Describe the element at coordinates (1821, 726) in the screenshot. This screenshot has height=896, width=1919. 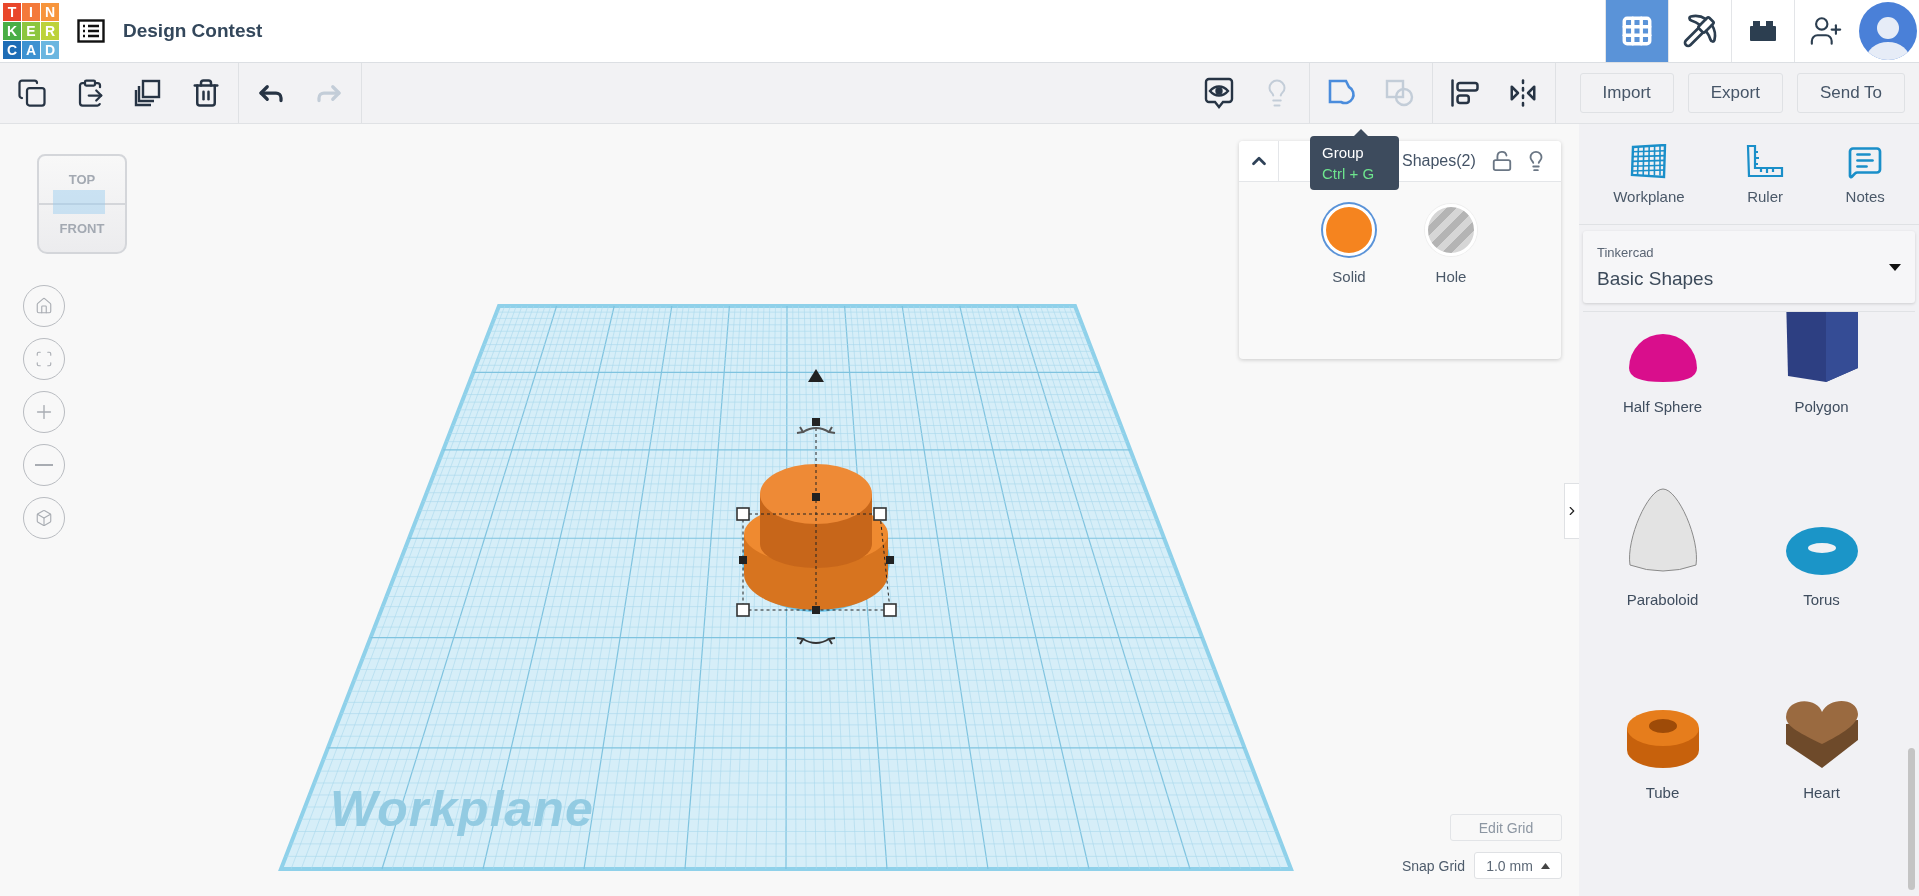
I see `shape-item: Heart` at that location.